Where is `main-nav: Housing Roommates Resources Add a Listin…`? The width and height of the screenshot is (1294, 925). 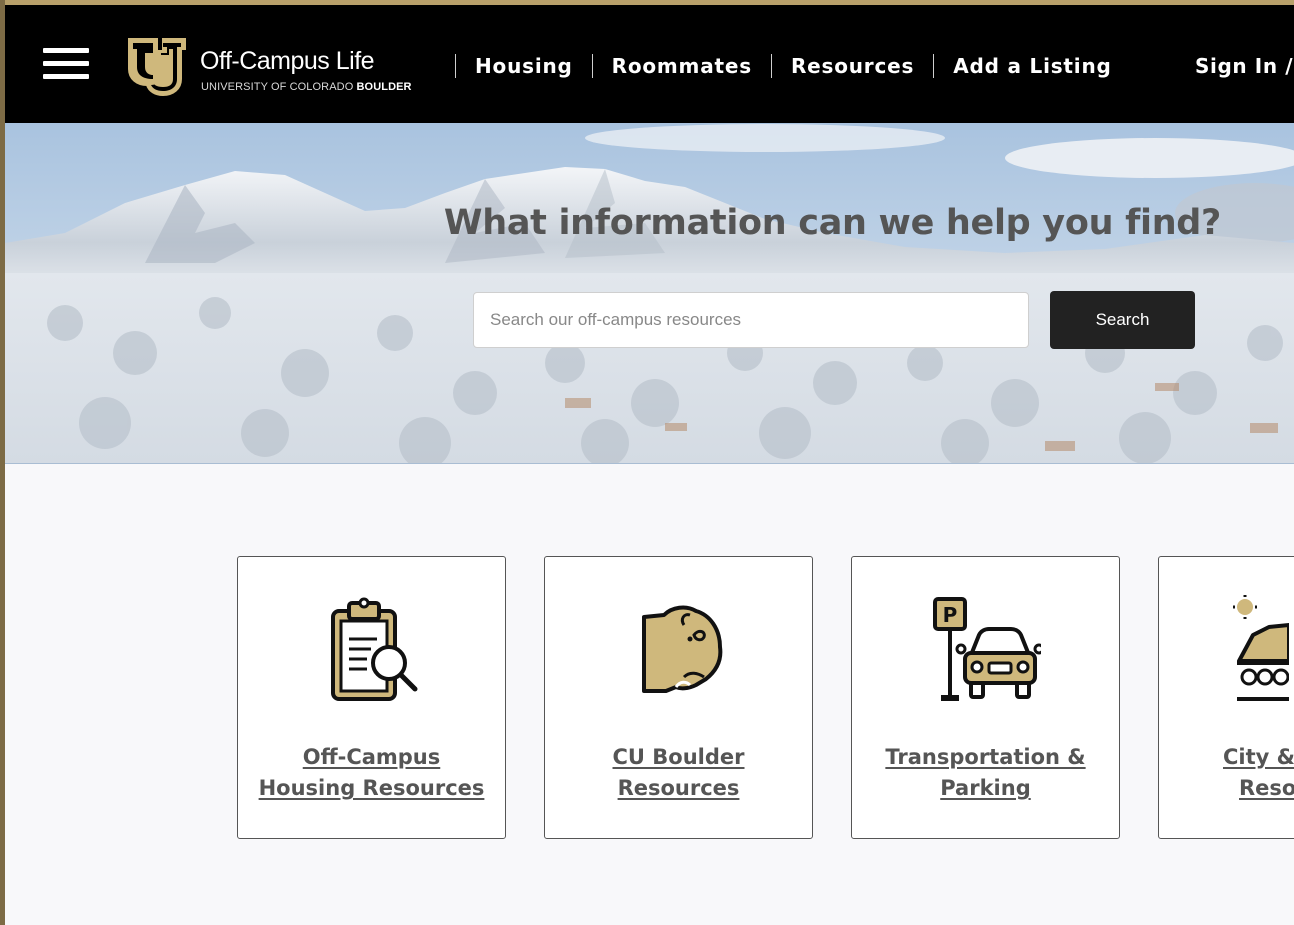
main-nav: Housing Roommates Resources Add a Listin… is located at coordinates (793, 66).